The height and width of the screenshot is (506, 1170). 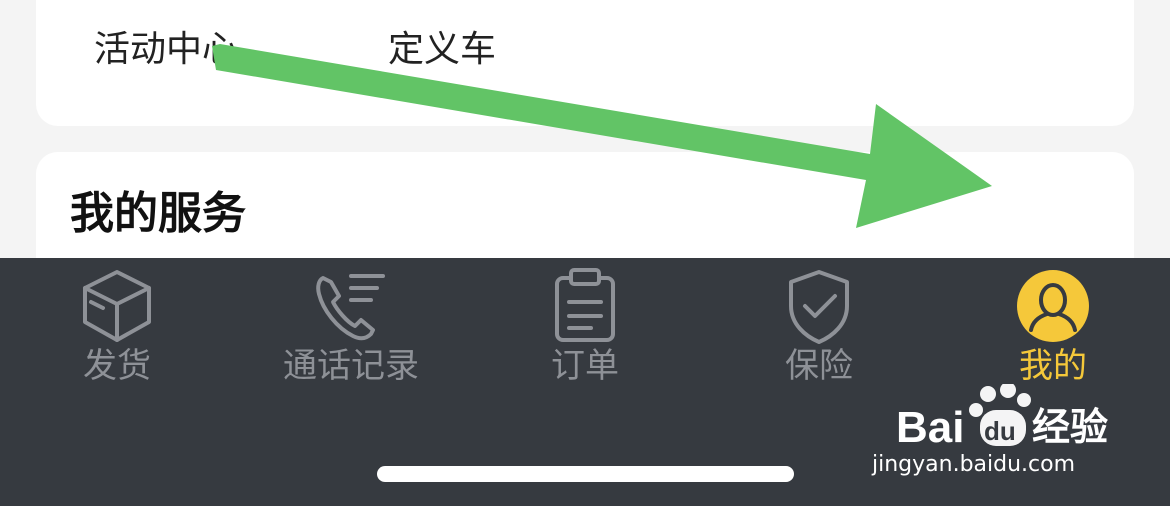 I want to click on tab-orders: 订单, so click(x=585, y=328).